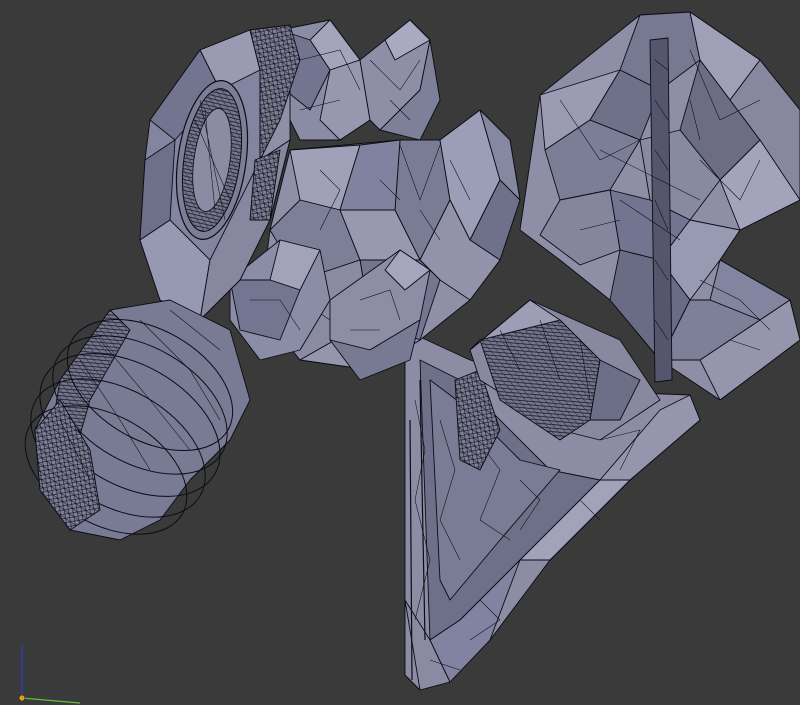  I want to click on mesh-upper-prongs, so click(360, 80).